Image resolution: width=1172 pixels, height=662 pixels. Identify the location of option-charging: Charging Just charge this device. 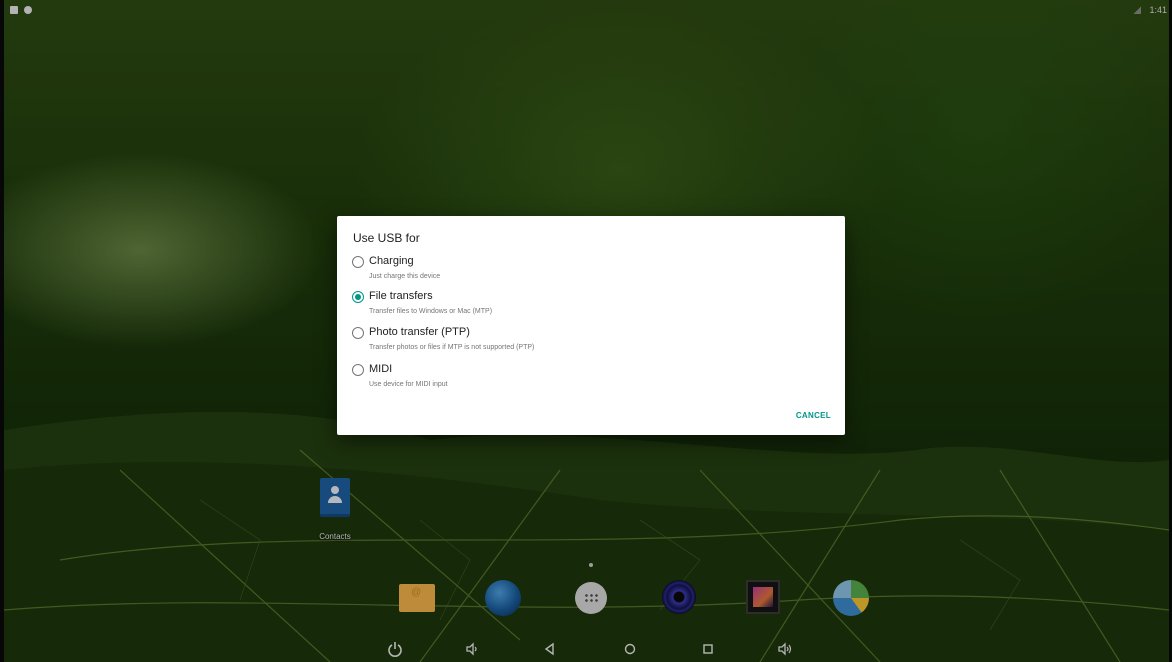
(552, 269).